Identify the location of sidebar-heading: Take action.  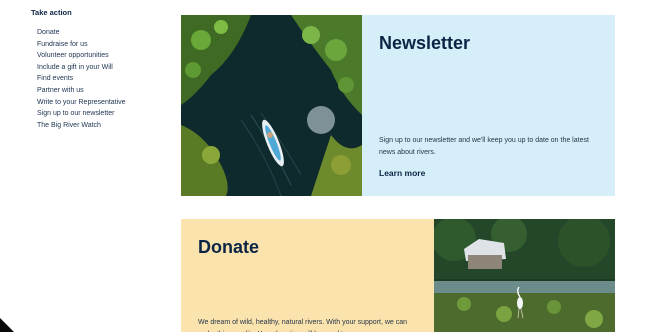
(51, 12).